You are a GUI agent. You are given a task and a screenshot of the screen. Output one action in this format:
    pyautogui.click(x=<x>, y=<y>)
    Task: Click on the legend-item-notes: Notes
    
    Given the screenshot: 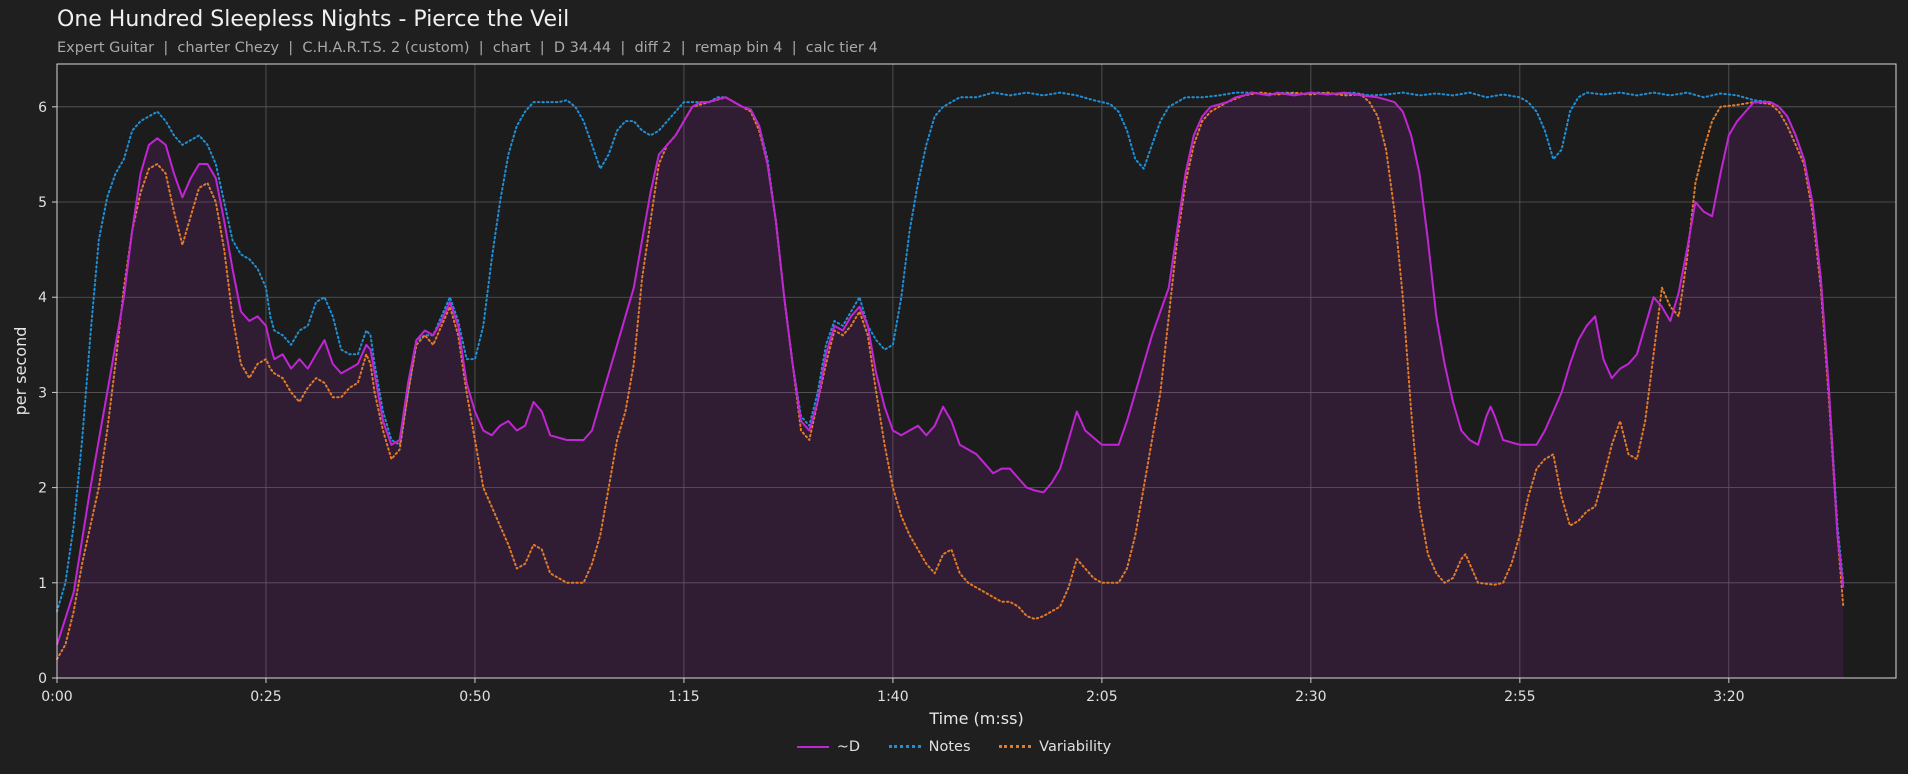 What is the action you would take?
    pyautogui.click(x=929, y=746)
    